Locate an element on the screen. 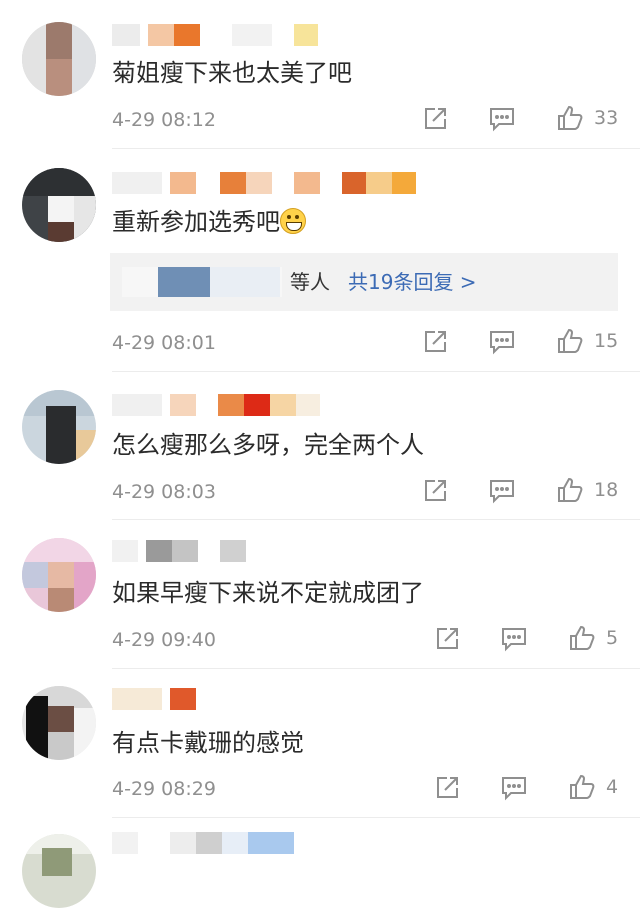  replies-preview: 等人 共19条回复 > is located at coordinates (364, 282).